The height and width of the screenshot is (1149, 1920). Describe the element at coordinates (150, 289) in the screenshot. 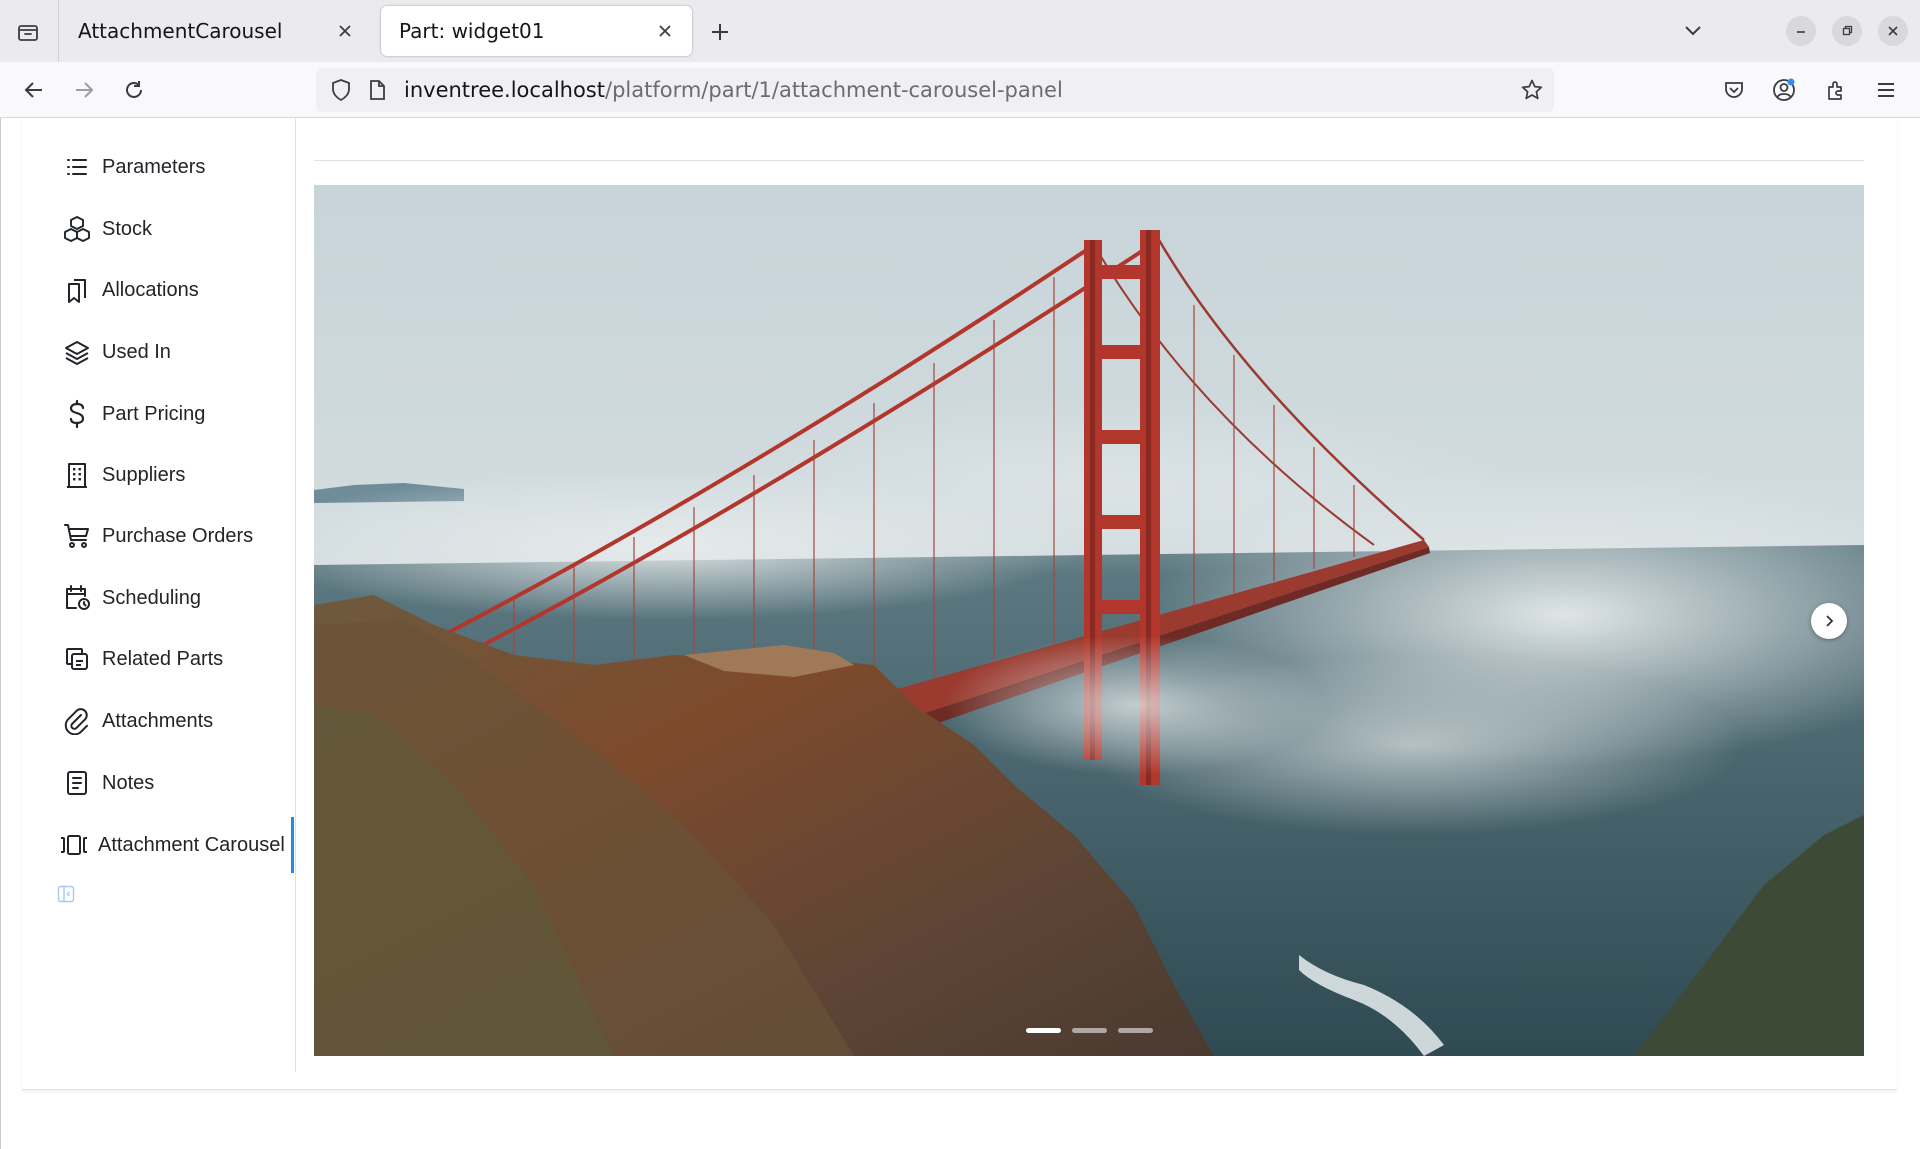

I see `sidebar-item-label: Allocations` at that location.